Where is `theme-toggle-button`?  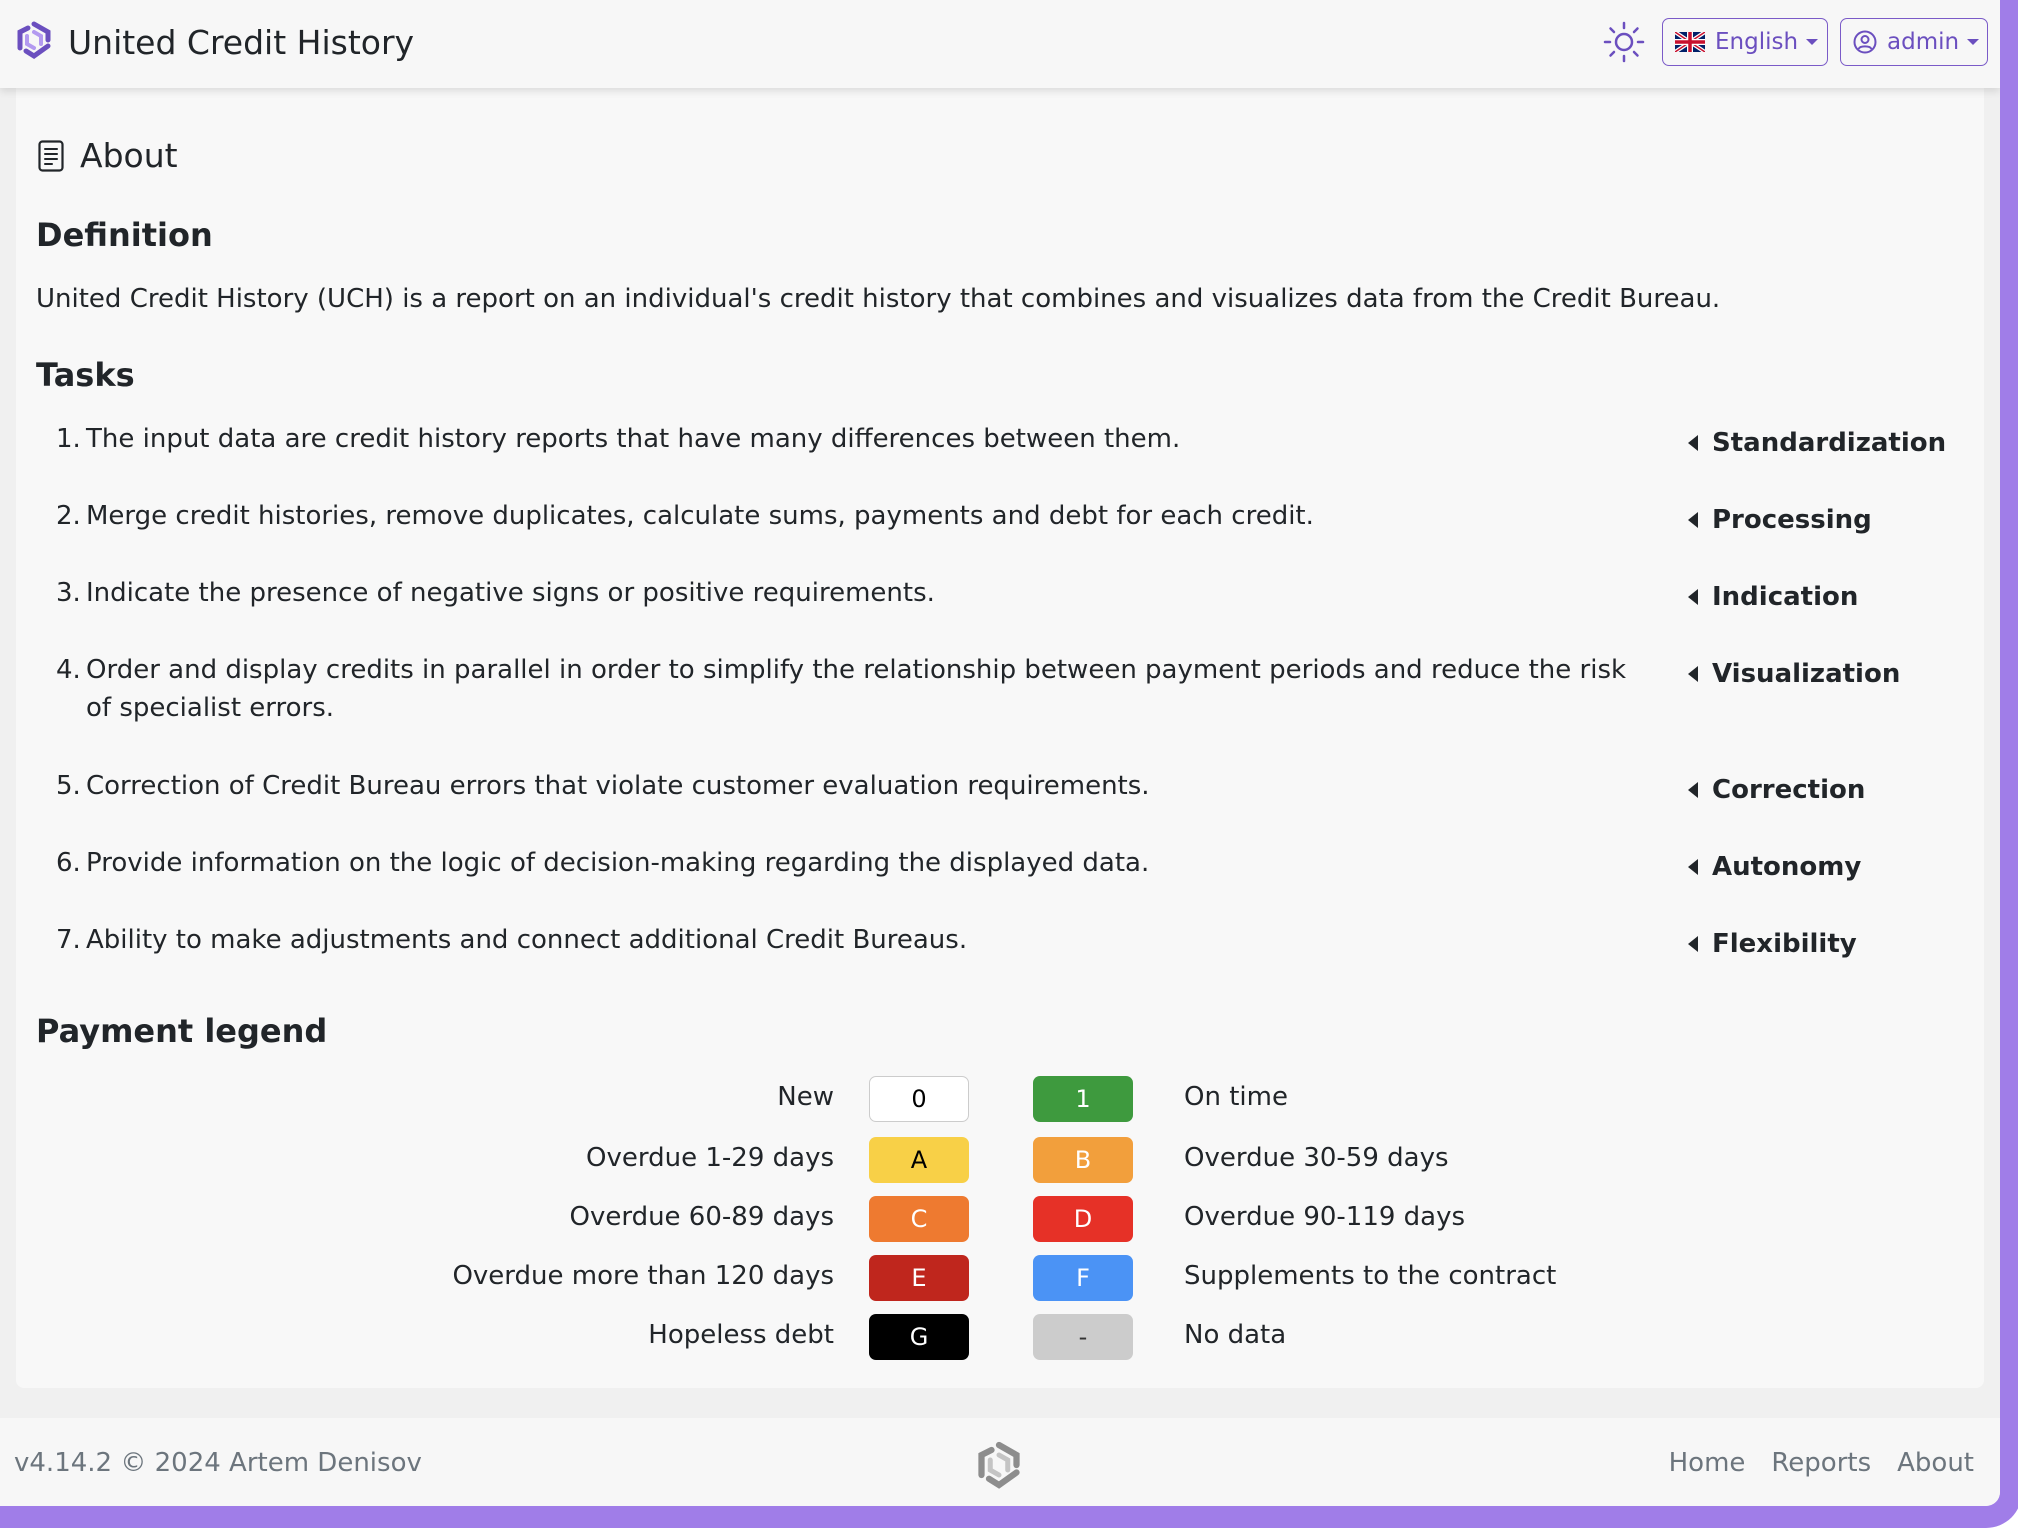 theme-toggle-button is located at coordinates (1624, 42).